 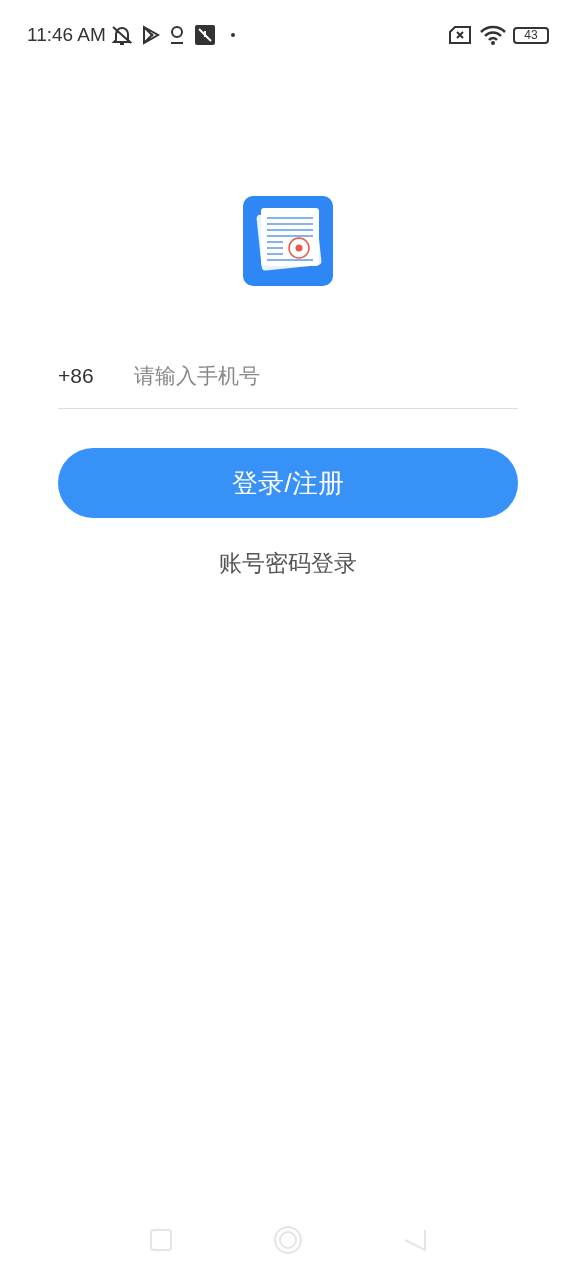 What do you see at coordinates (161, 1240) in the screenshot?
I see `recents-icon` at bounding box center [161, 1240].